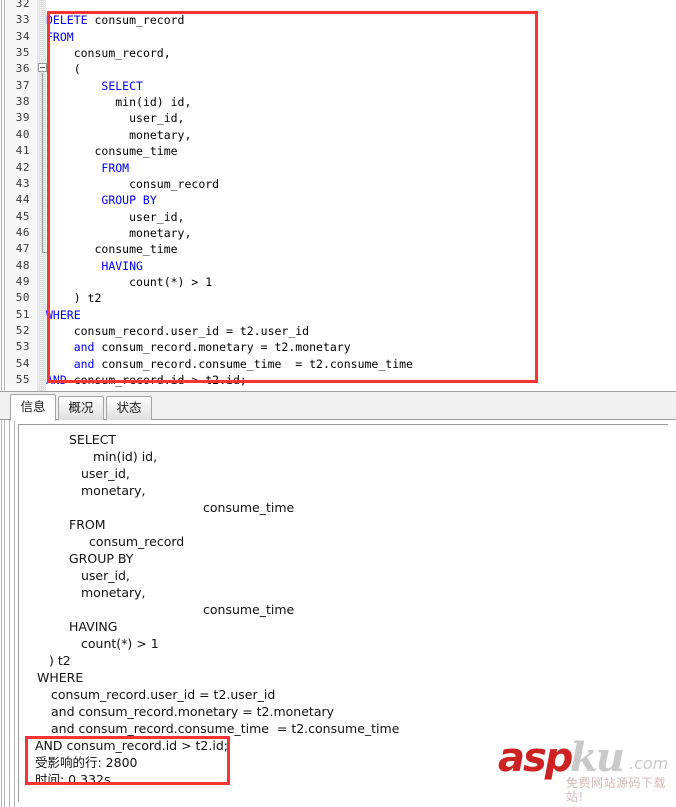 Image resolution: width=676 pixels, height=807 pixels. I want to click on code-line: WHERE, so click(63, 315).